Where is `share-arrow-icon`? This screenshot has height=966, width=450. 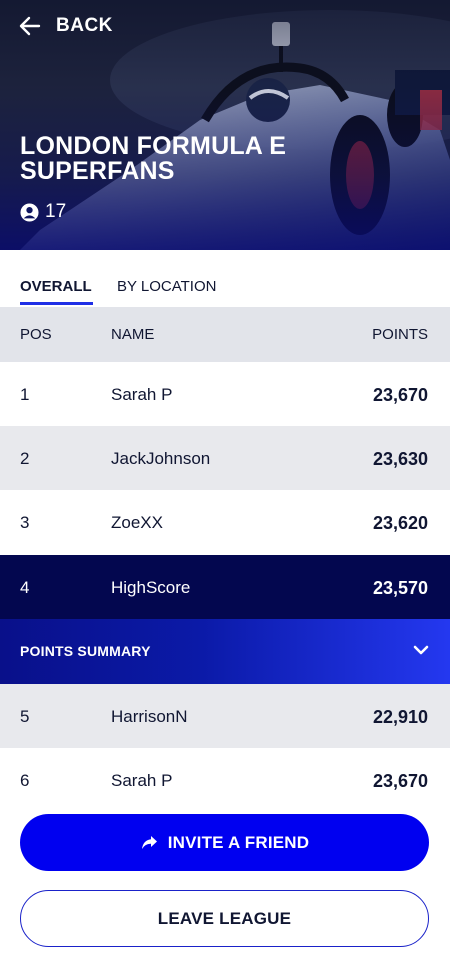
share-arrow-icon is located at coordinates (149, 842).